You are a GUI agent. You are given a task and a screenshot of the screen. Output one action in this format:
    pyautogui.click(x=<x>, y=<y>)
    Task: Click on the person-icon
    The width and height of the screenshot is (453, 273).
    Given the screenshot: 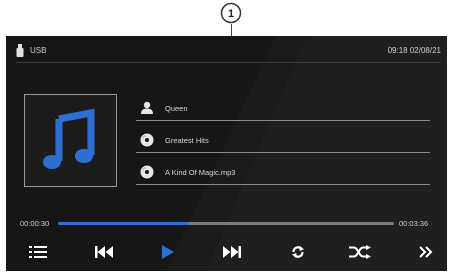 What is the action you would take?
    pyautogui.click(x=147, y=107)
    